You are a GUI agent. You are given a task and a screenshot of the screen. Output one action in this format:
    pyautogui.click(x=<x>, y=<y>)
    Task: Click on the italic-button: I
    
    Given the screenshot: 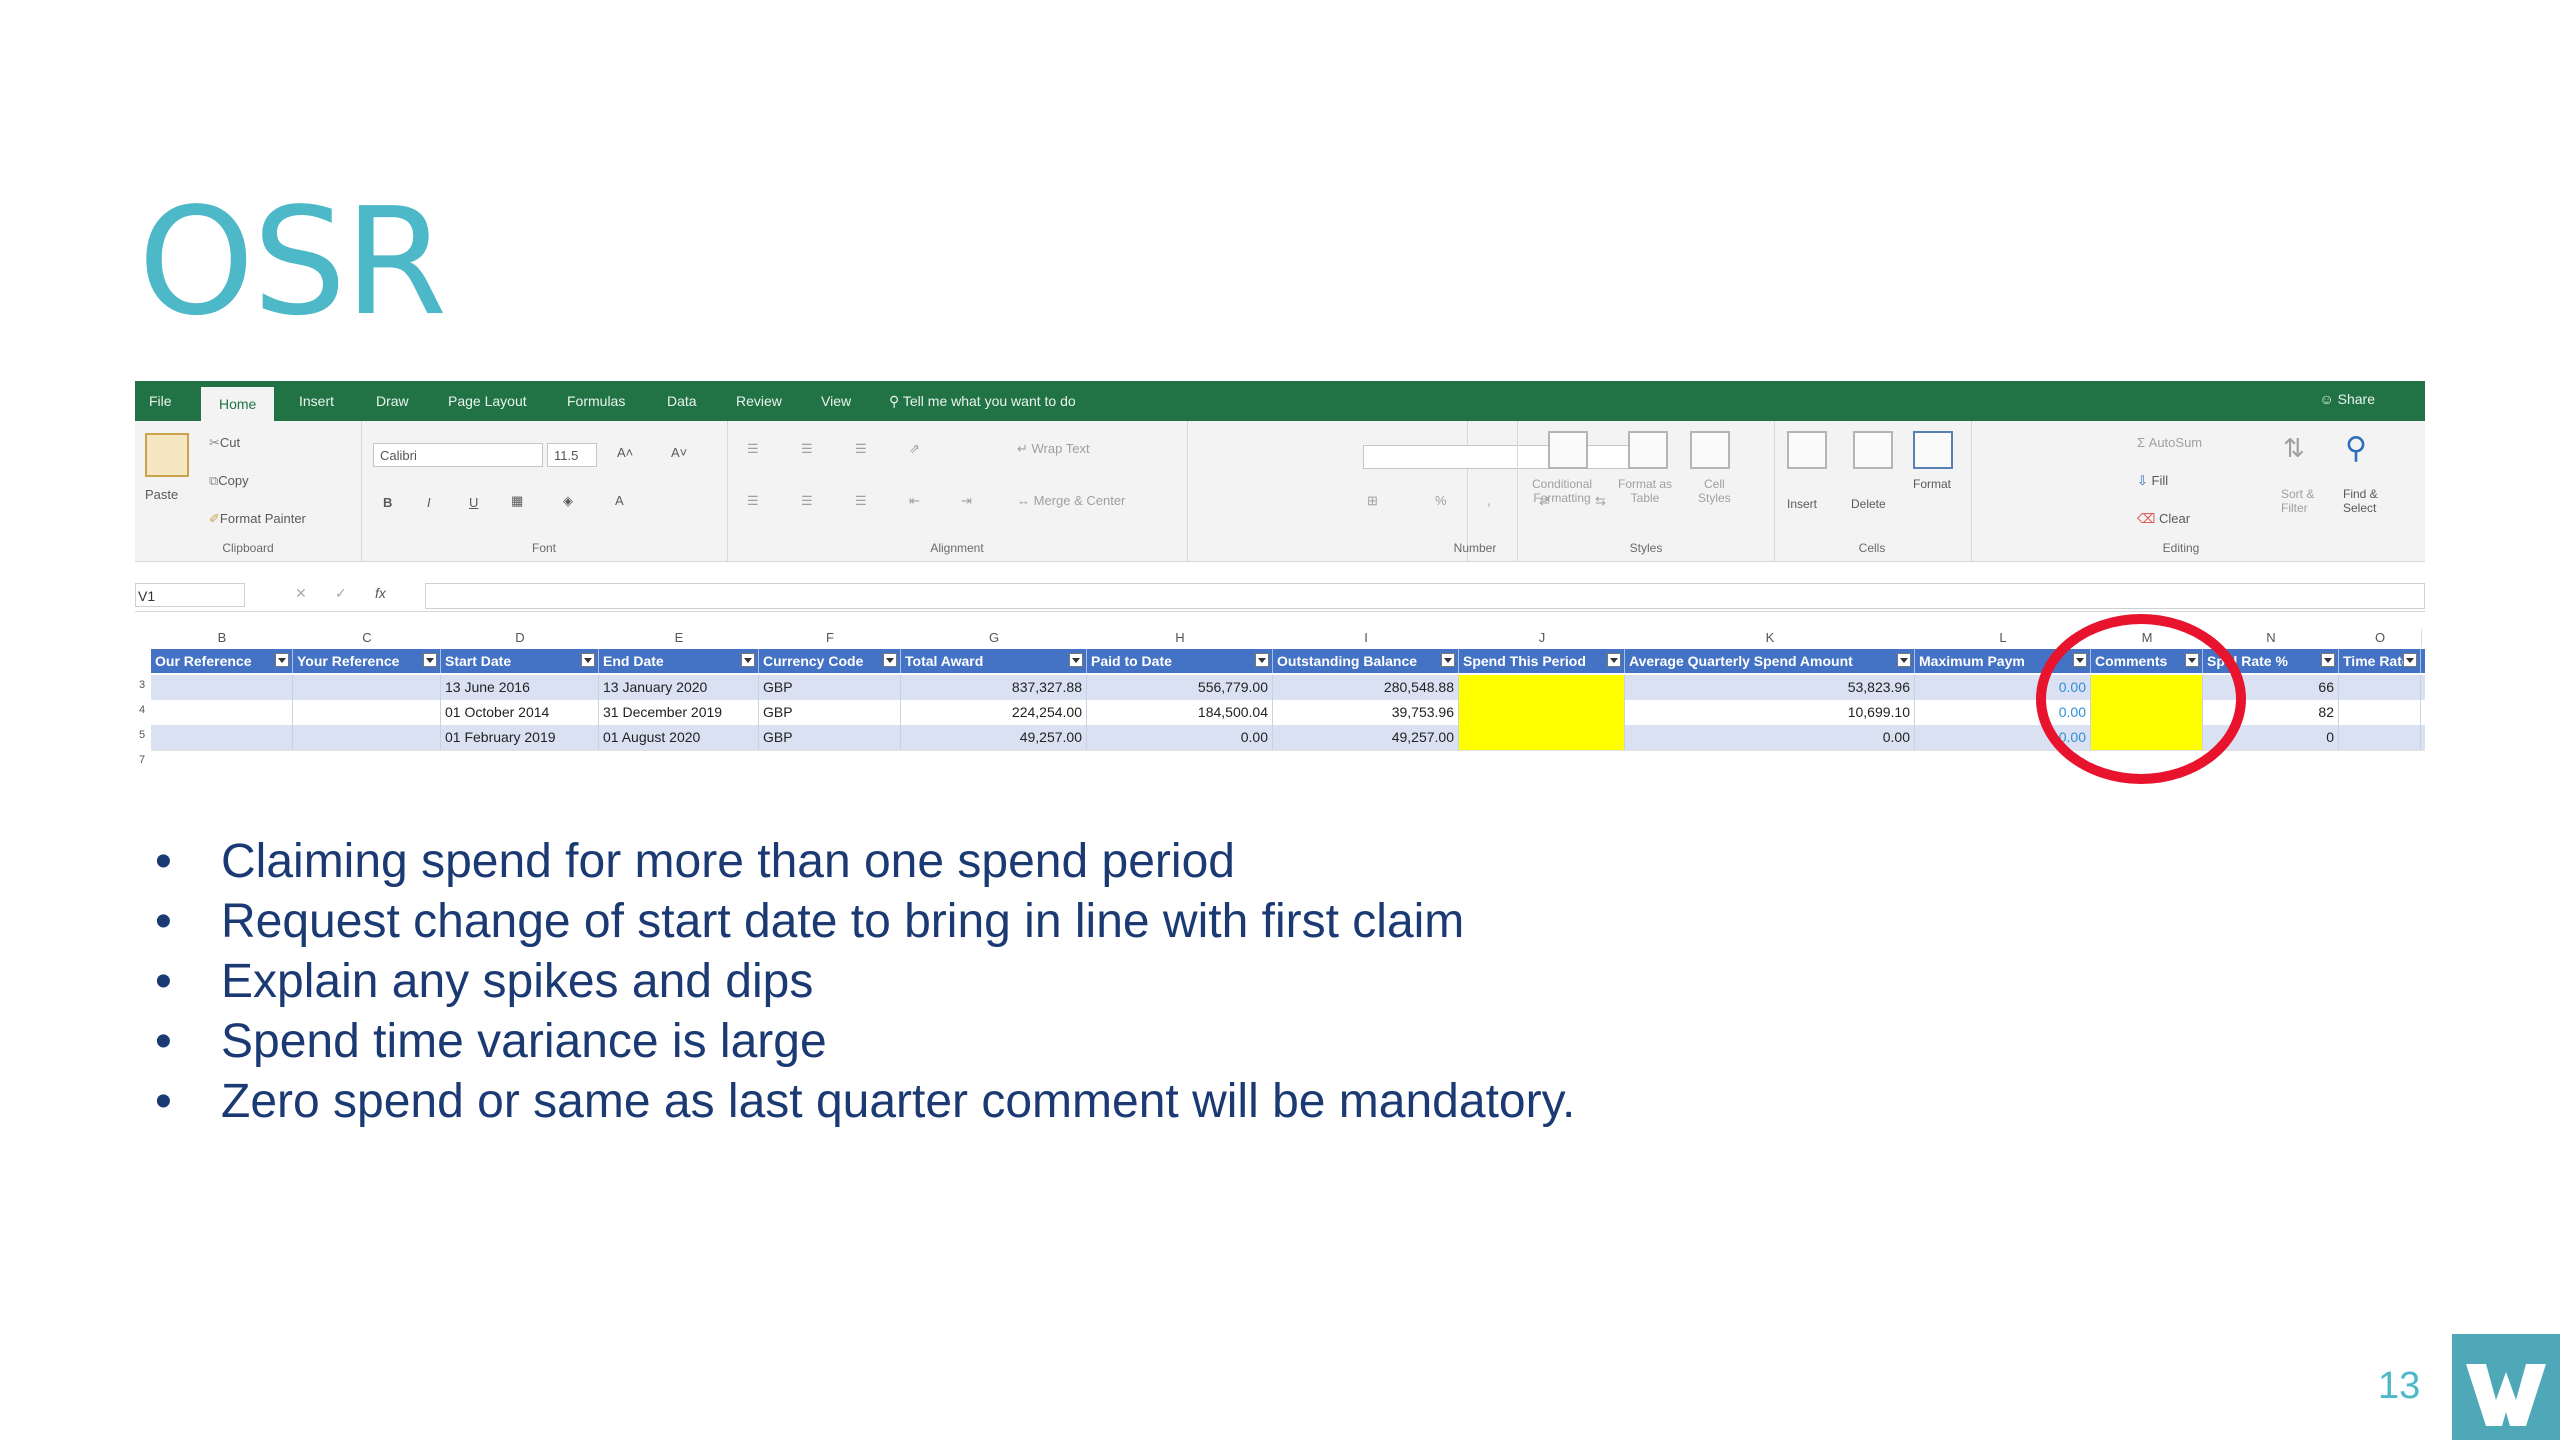 What is the action you would take?
    pyautogui.click(x=429, y=502)
    